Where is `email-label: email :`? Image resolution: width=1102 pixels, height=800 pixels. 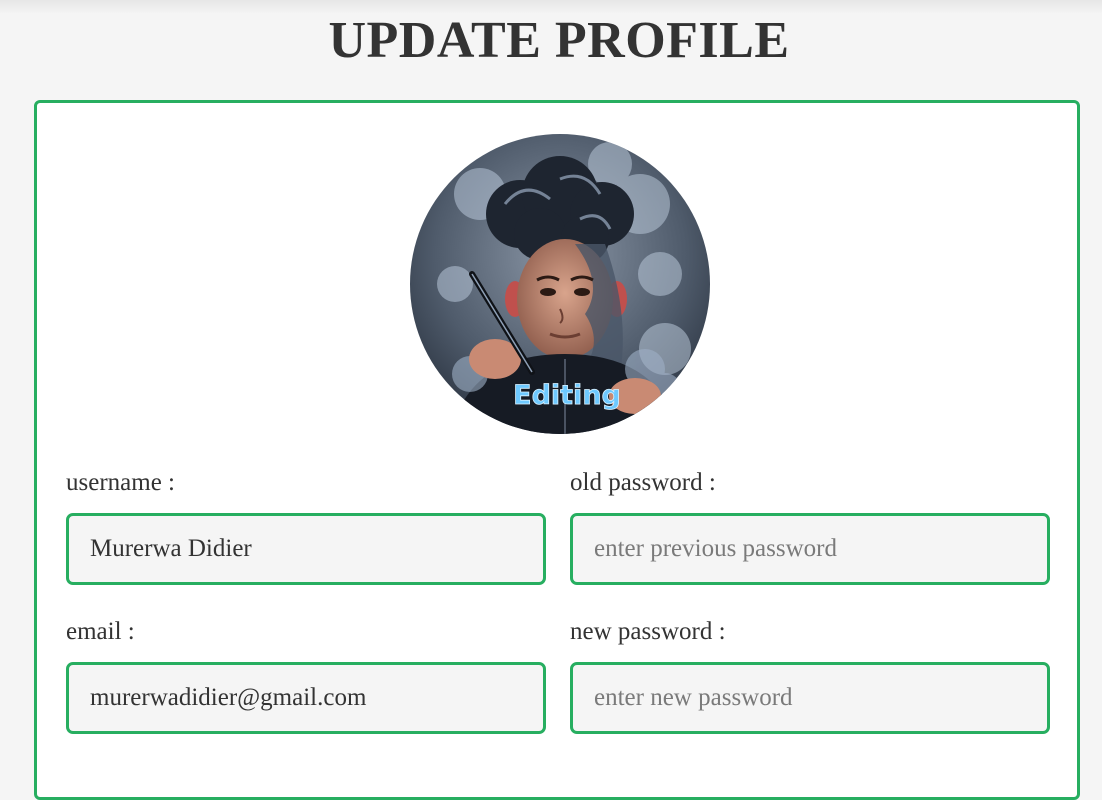 email-label: email : is located at coordinates (100, 631).